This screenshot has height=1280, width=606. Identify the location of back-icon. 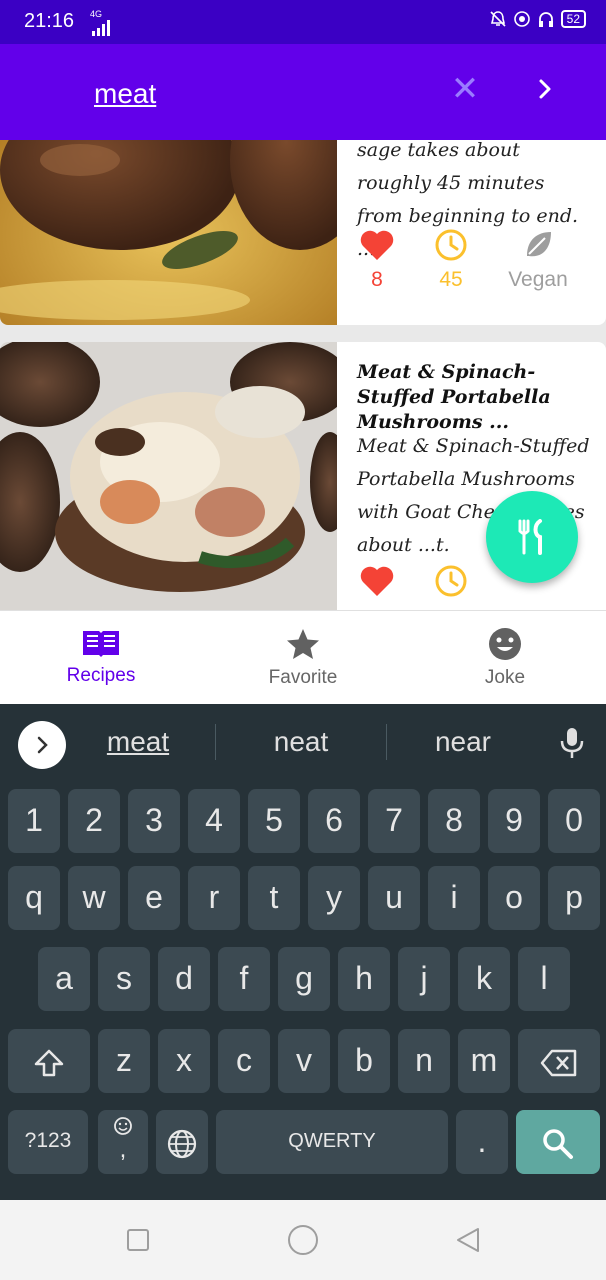
(468, 1240).